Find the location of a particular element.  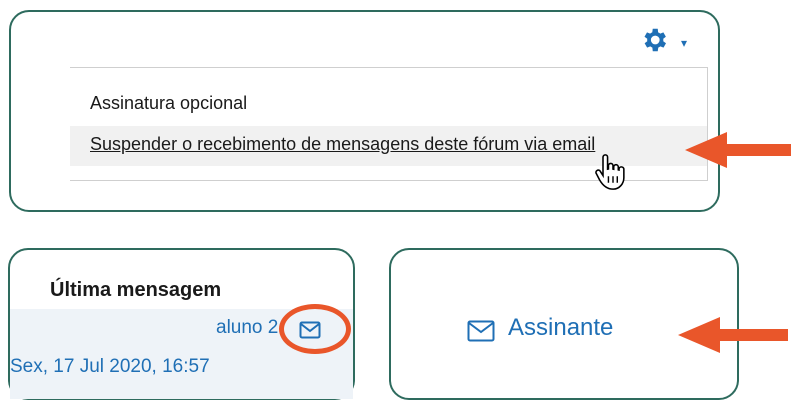

menu-item-optional-subscription: Assinatura opcional is located at coordinates (168, 103).